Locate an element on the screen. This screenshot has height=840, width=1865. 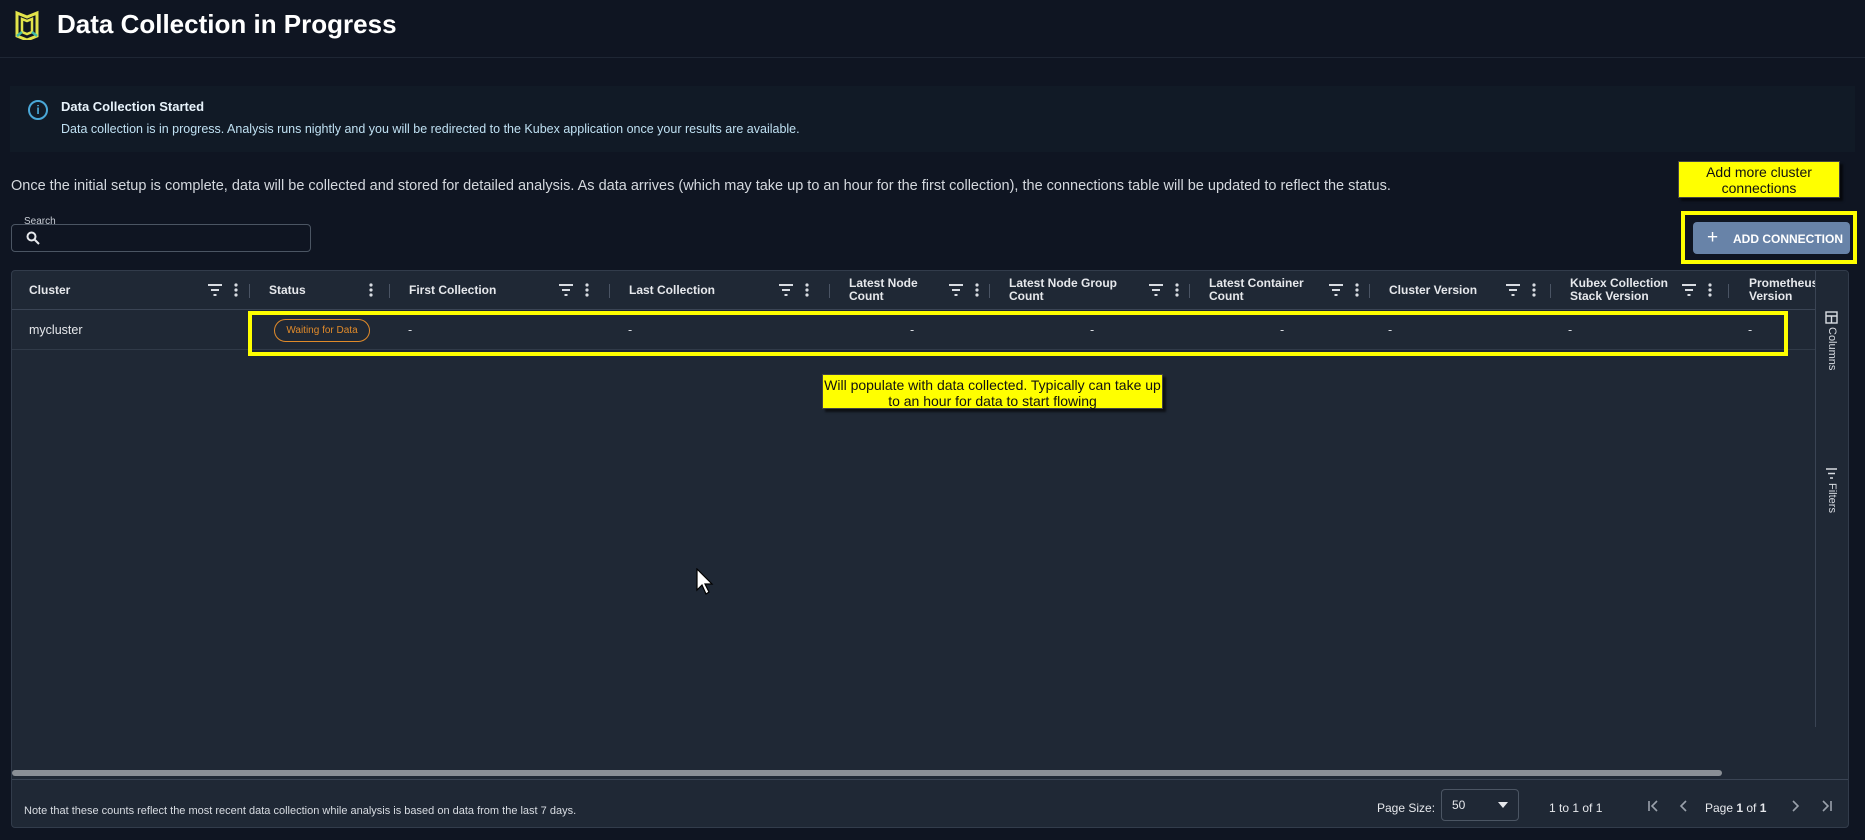
column-header-label: Kubex Collection Stack Version is located at coordinates (1619, 290).